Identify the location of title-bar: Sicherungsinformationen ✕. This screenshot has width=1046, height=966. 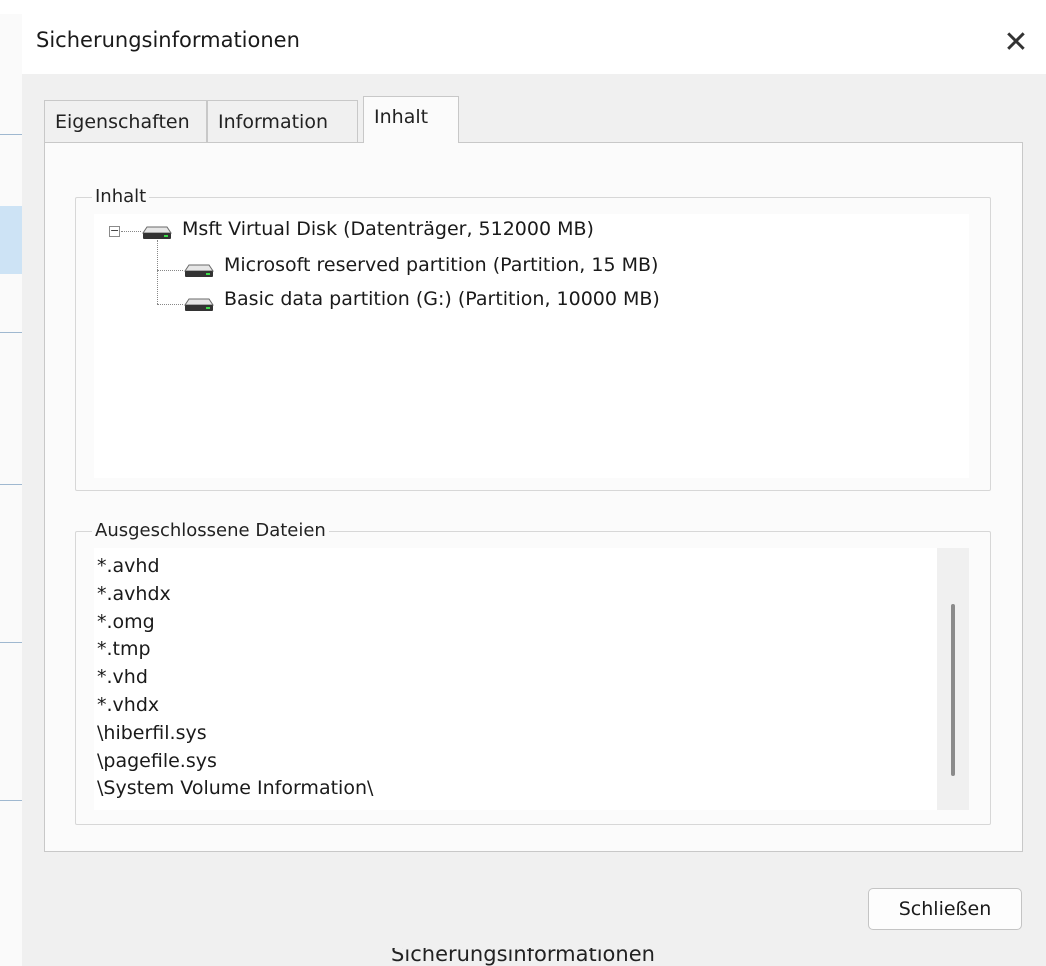
(534, 44).